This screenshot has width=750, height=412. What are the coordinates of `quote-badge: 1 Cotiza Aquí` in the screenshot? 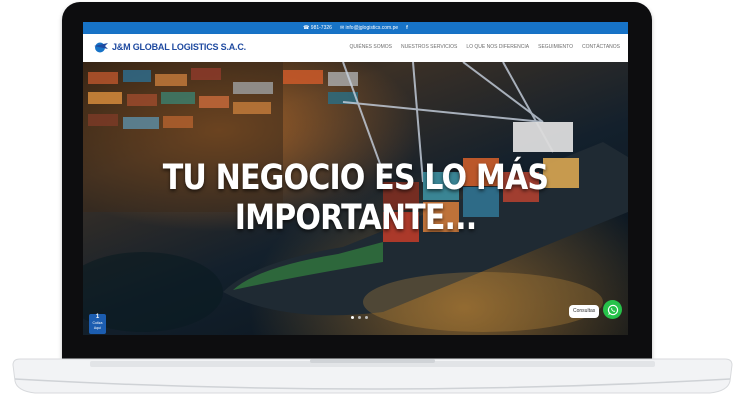 It's located at (97, 324).